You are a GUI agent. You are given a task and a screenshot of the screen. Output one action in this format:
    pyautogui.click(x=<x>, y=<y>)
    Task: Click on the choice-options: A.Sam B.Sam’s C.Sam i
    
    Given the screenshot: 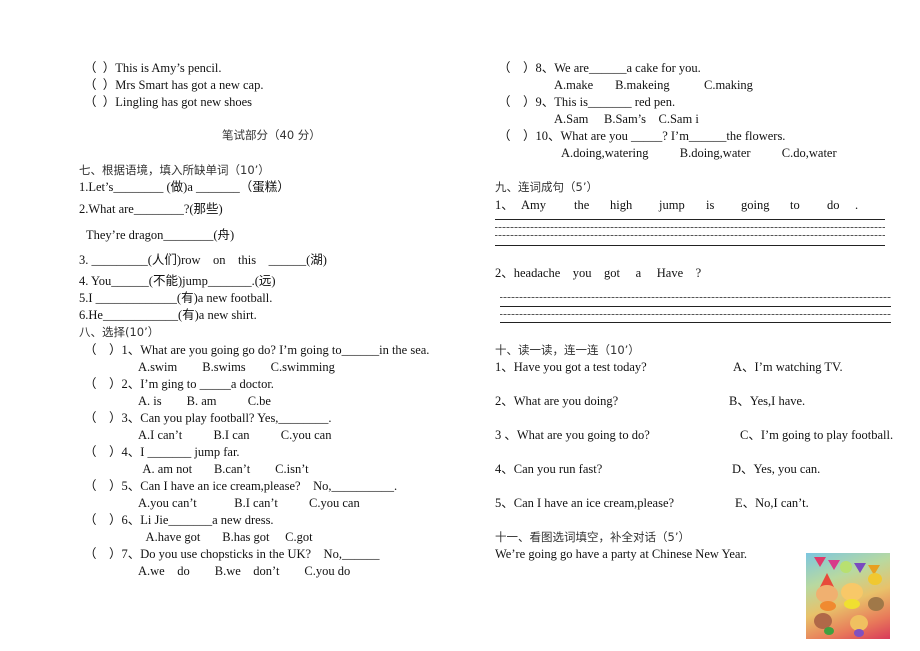 What is the action you would take?
    pyautogui.click(x=626, y=119)
    